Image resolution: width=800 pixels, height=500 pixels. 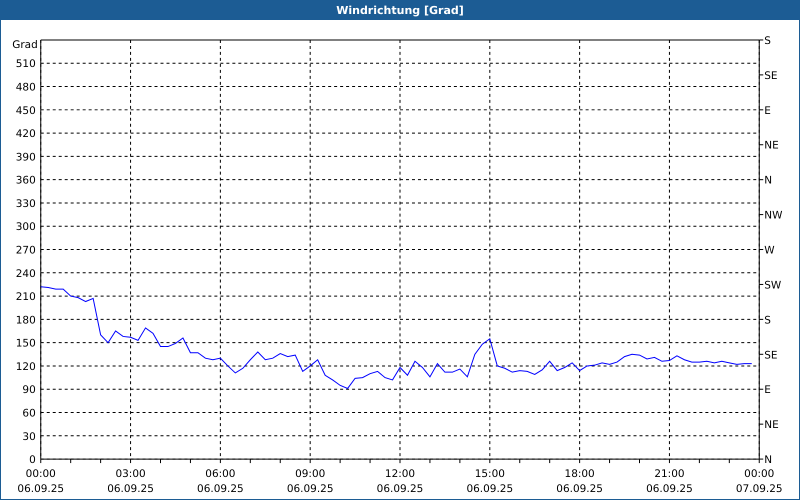 What do you see at coordinates (26, 250) in the screenshot?
I see `tick-label: 270` at bounding box center [26, 250].